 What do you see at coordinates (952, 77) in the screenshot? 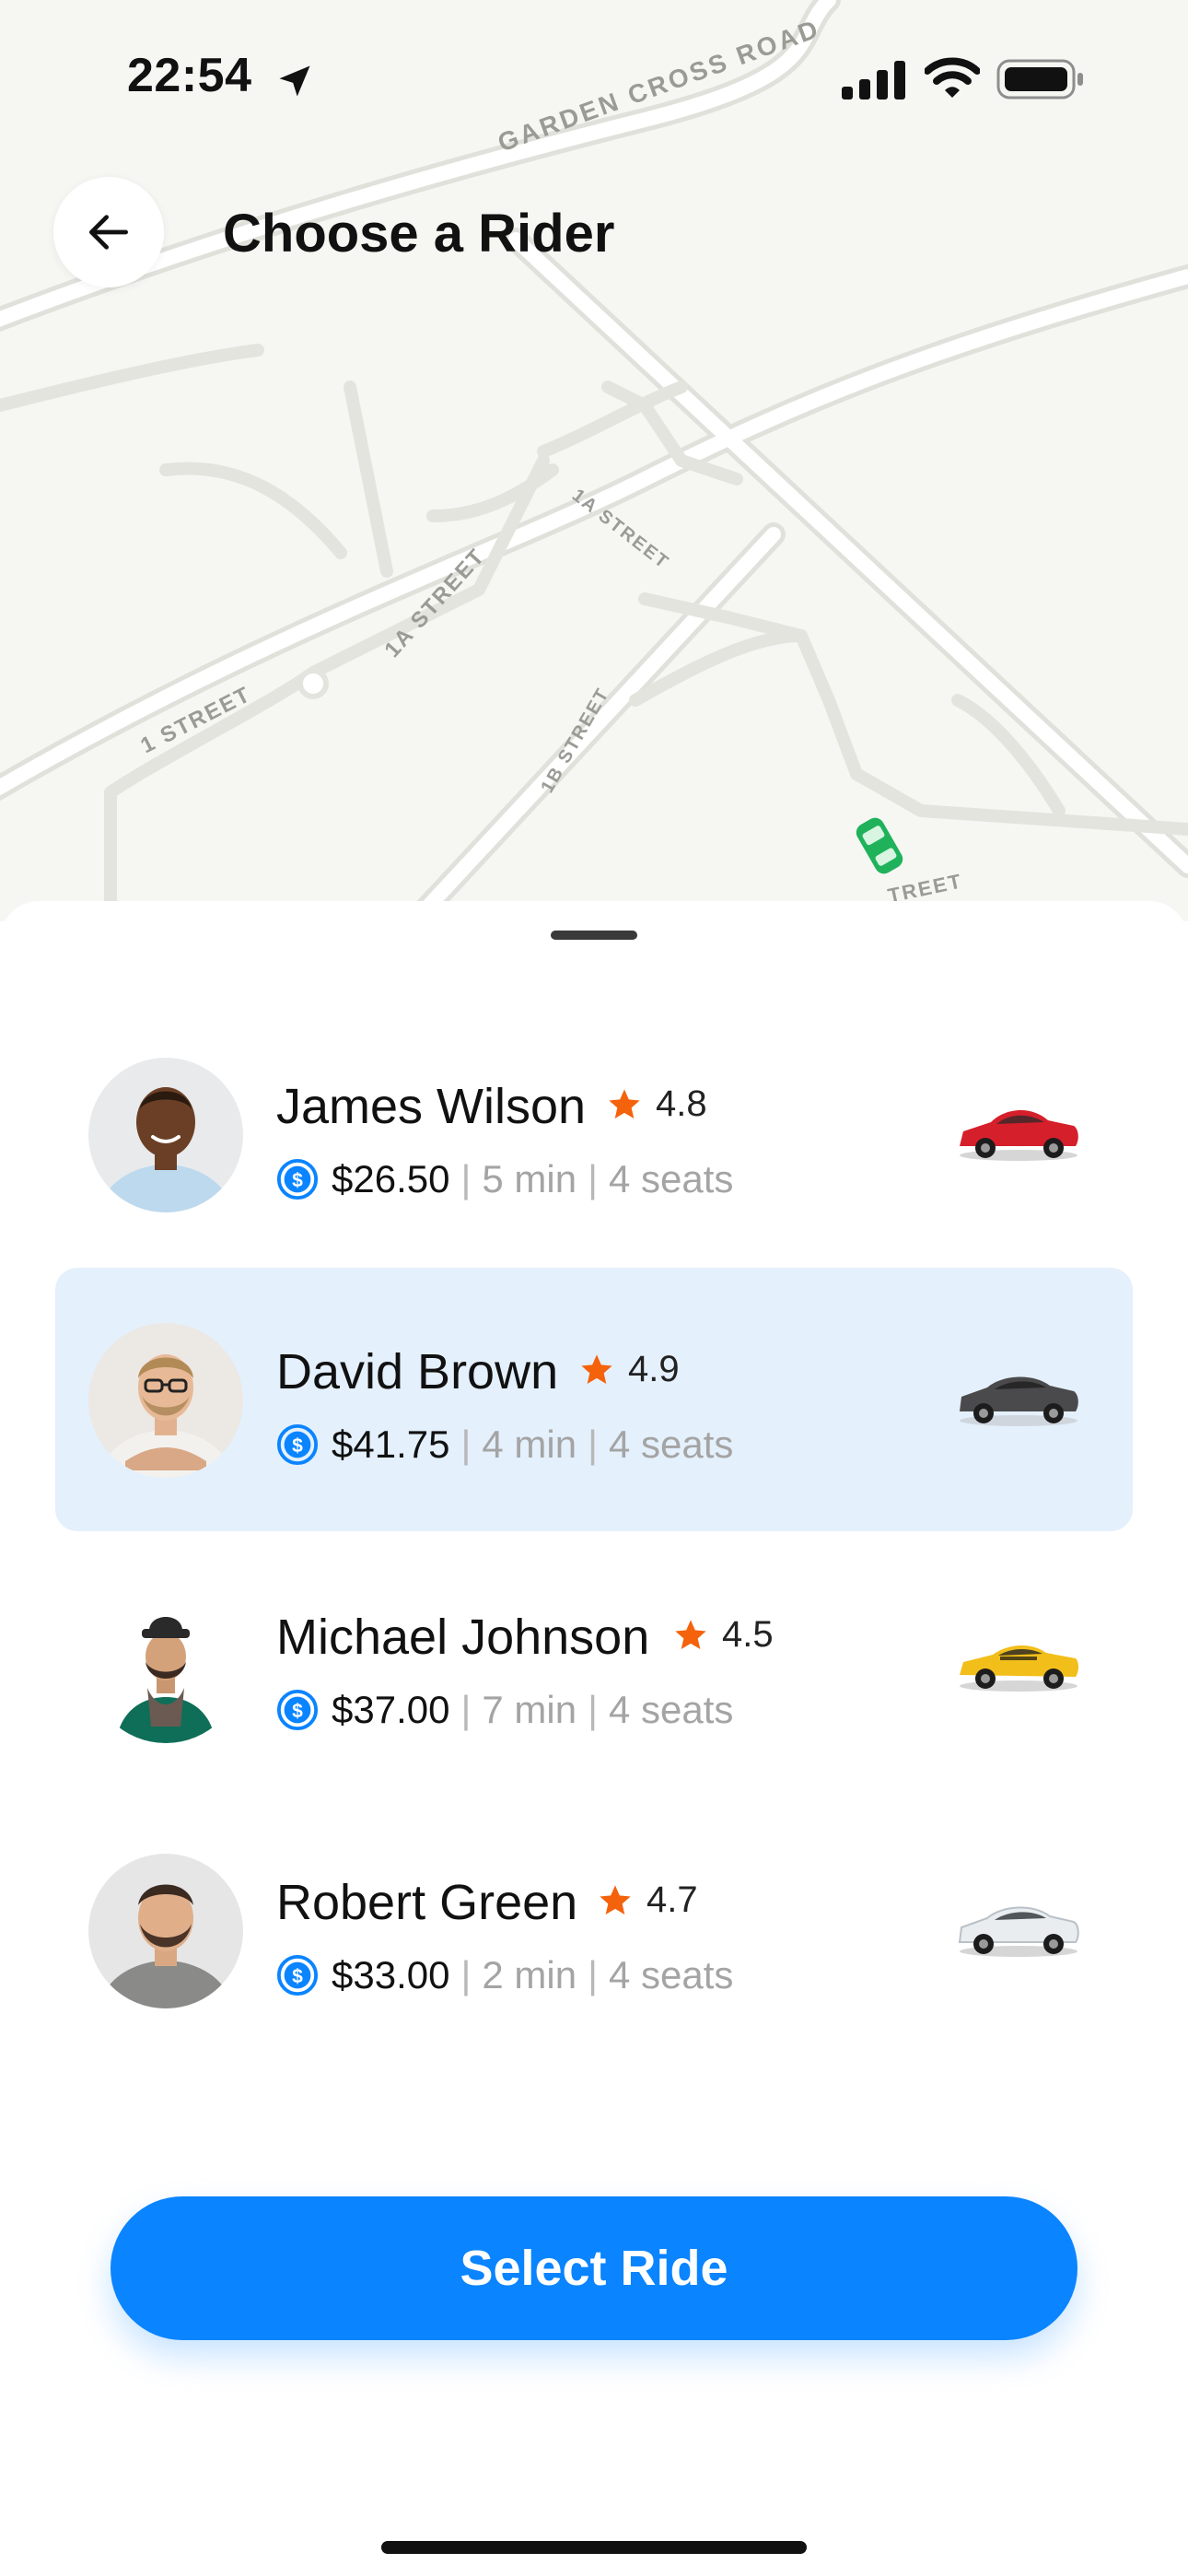
I see `wifi-icon` at bounding box center [952, 77].